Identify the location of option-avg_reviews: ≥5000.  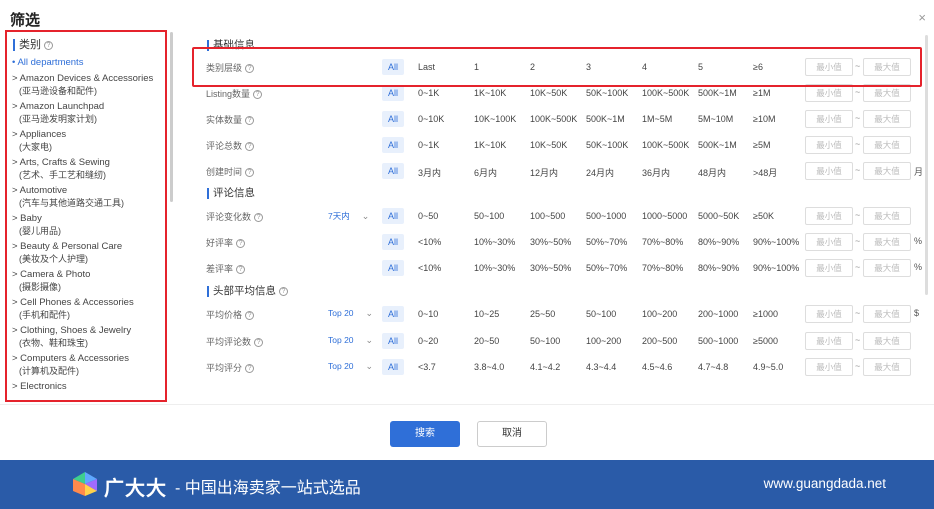
(765, 341).